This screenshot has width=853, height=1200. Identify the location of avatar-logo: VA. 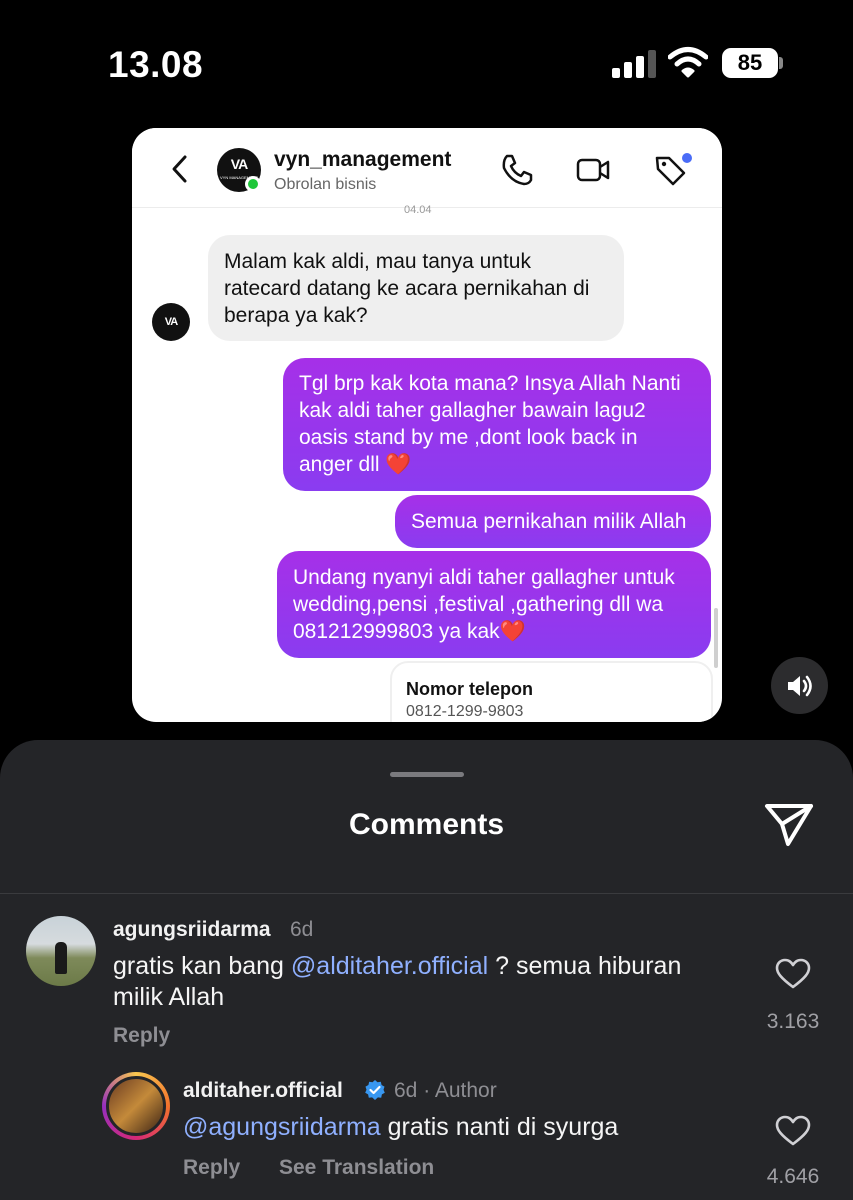
(239, 164).